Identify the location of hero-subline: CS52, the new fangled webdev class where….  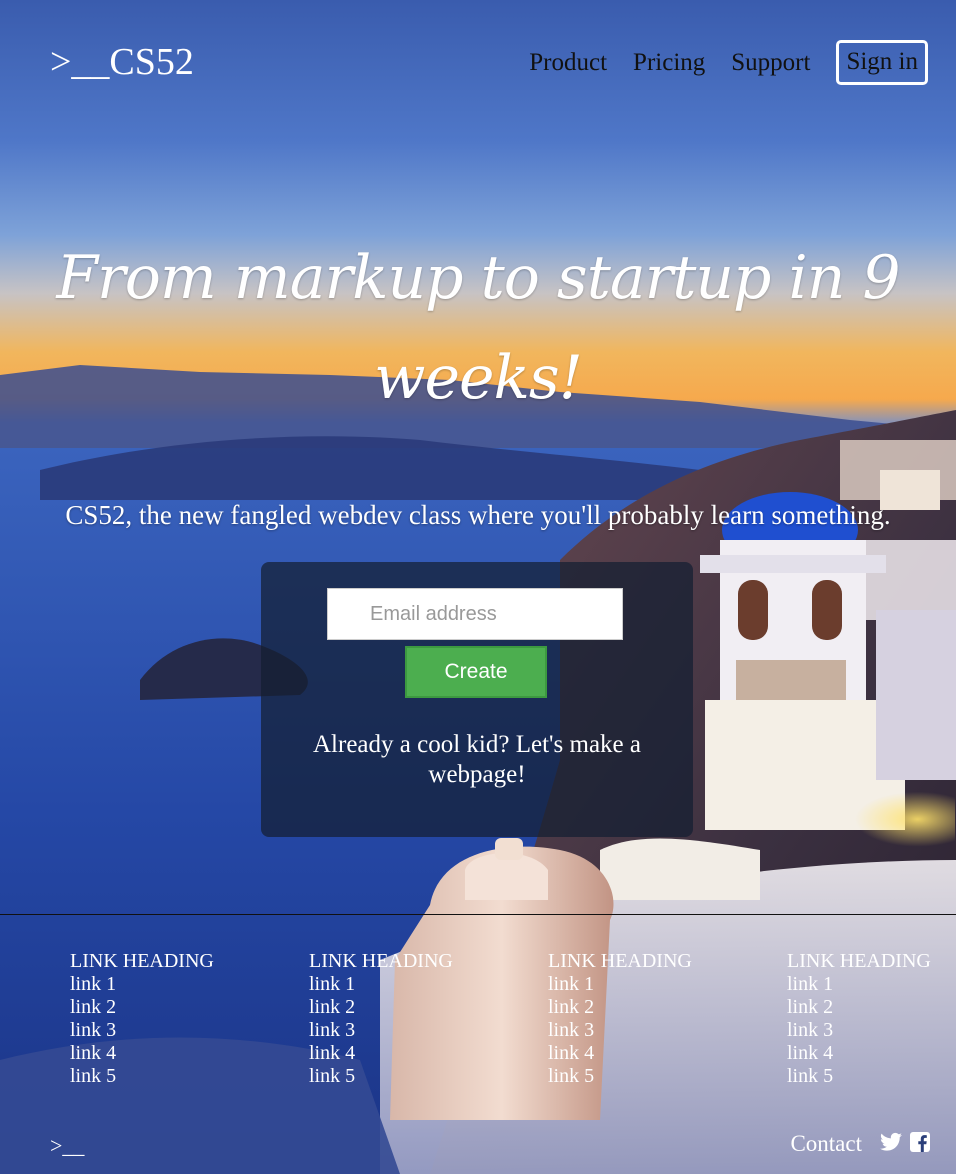
(478, 515).